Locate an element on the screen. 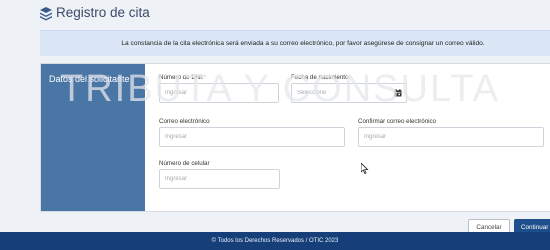 This screenshot has width=550, height=250. dni-input is located at coordinates (219, 93).